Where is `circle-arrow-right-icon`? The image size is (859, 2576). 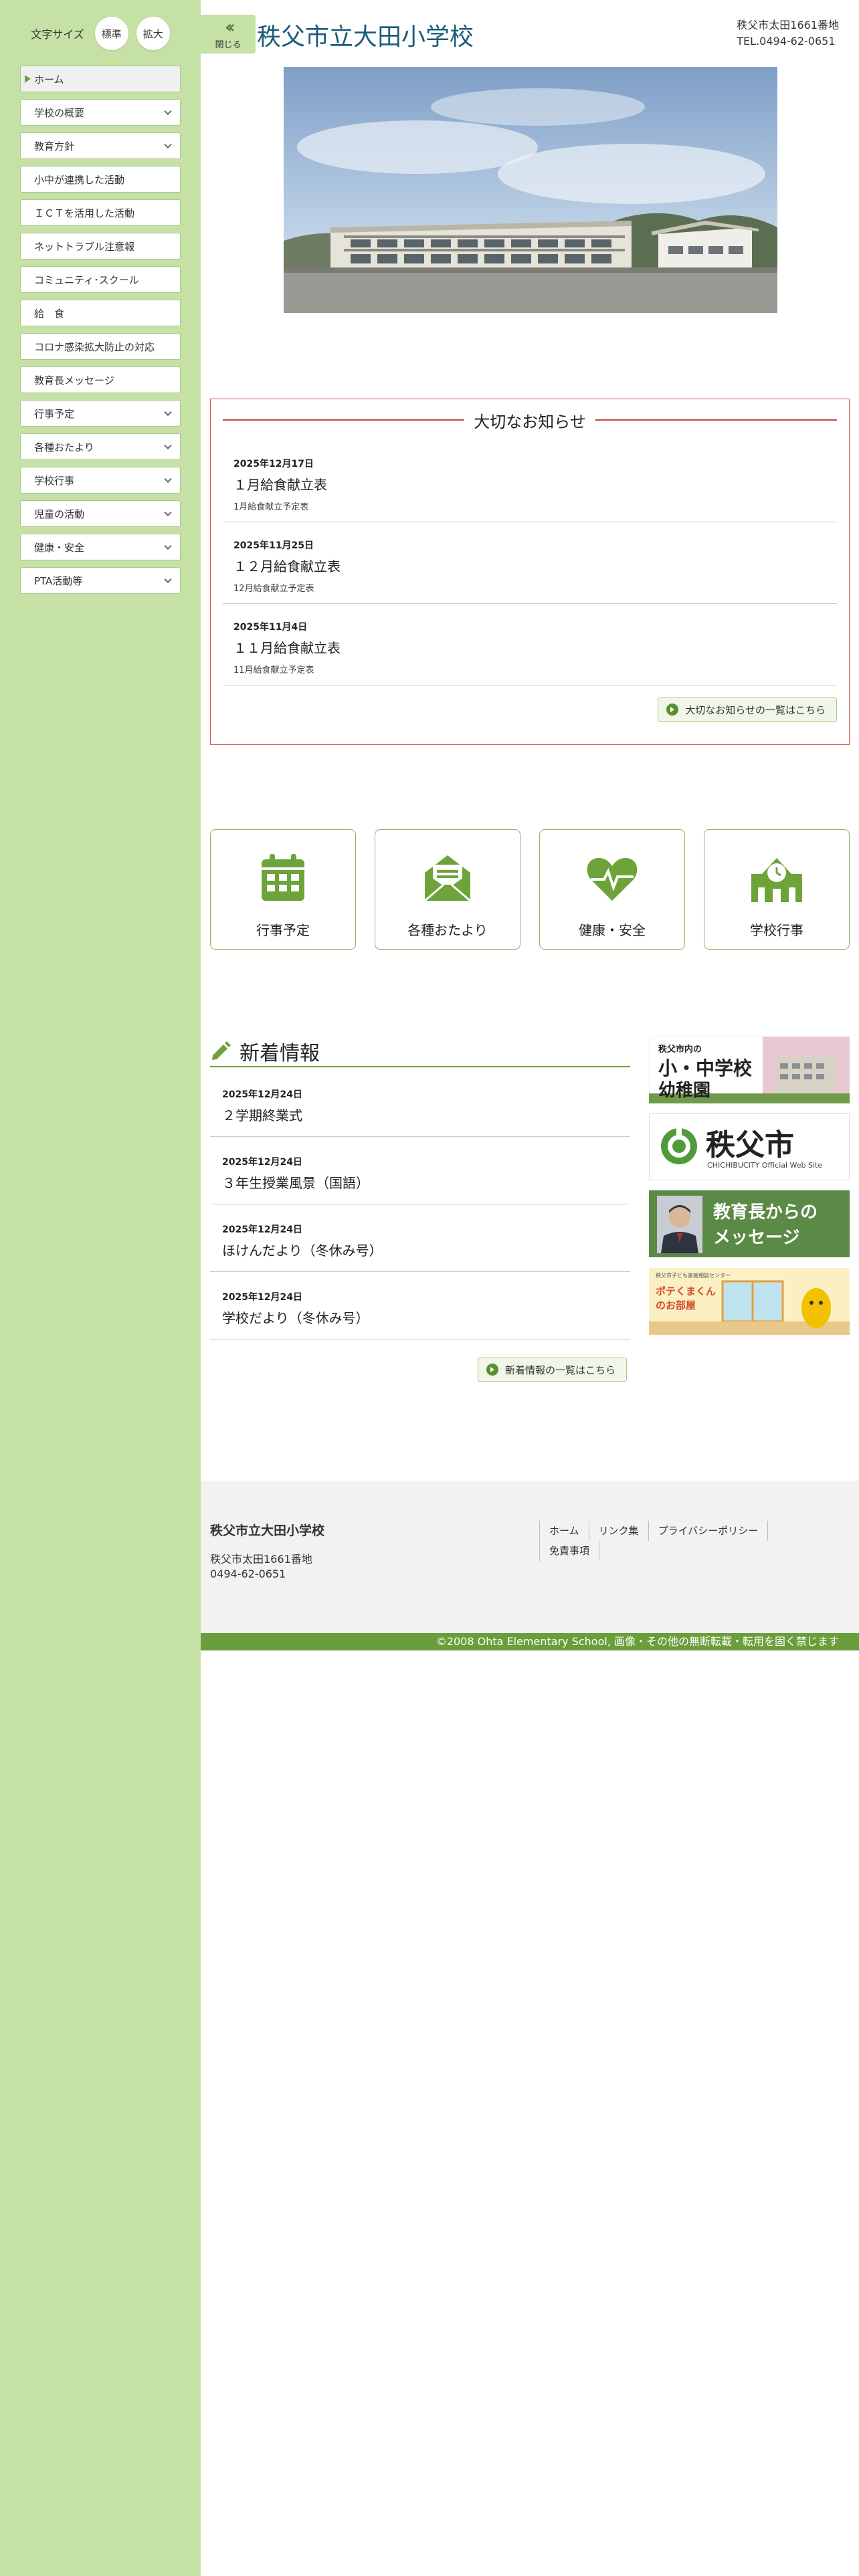 circle-arrow-right-icon is located at coordinates (492, 1370).